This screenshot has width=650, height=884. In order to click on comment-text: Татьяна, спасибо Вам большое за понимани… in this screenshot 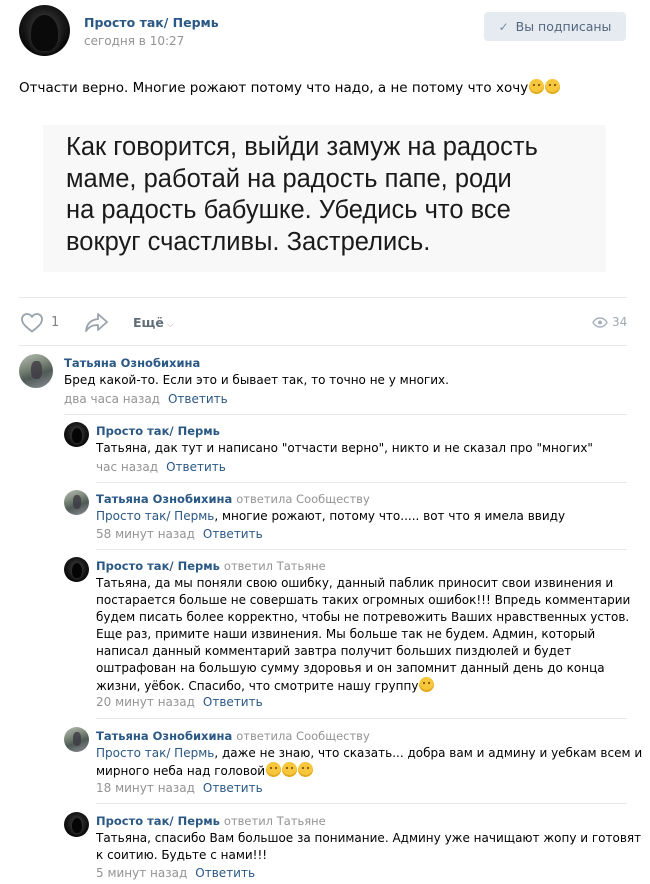, I will do `click(369, 846)`.